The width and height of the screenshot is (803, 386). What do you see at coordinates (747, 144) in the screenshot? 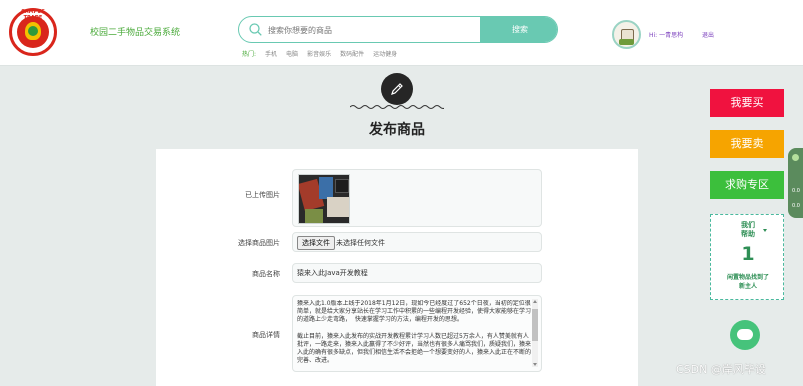
I see `i-want-to-sell-button: 我要卖` at bounding box center [747, 144].